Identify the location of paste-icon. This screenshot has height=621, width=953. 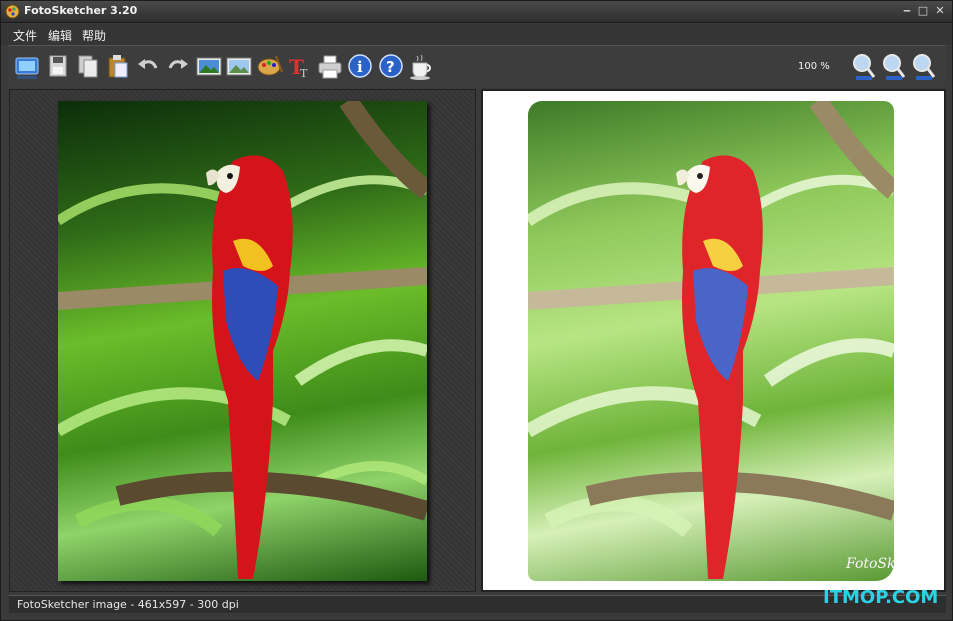
(118, 66).